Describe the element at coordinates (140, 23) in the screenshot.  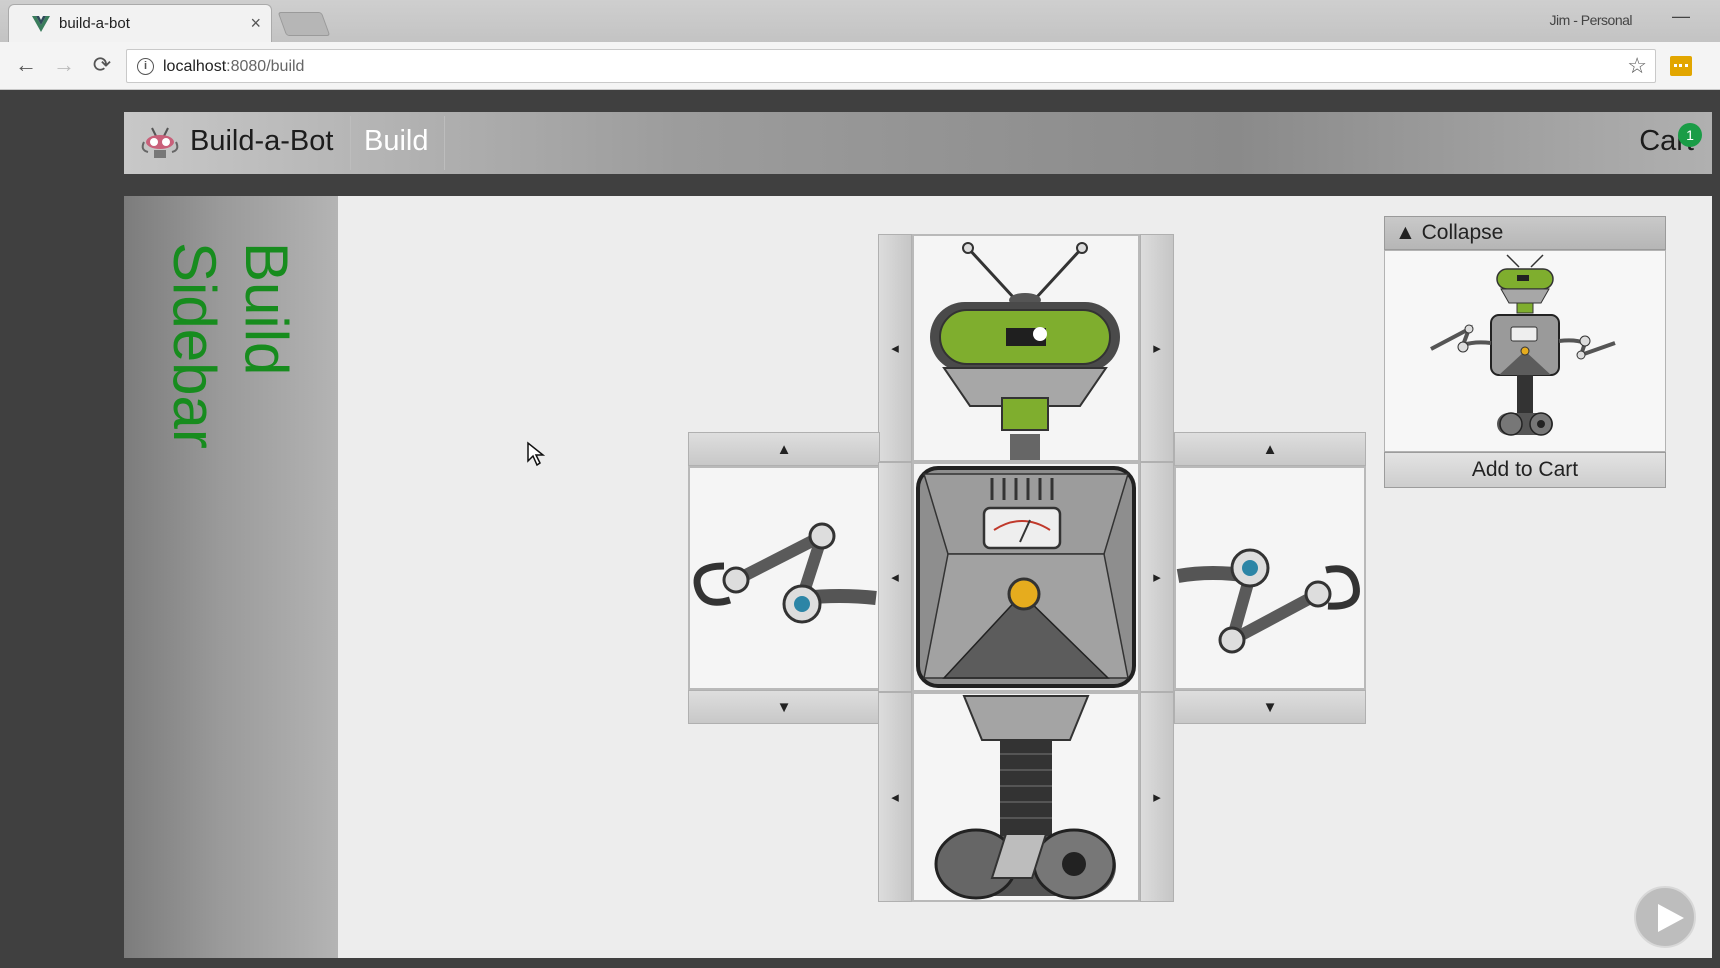
I see `browser-tab: build-a-bot ×` at that location.